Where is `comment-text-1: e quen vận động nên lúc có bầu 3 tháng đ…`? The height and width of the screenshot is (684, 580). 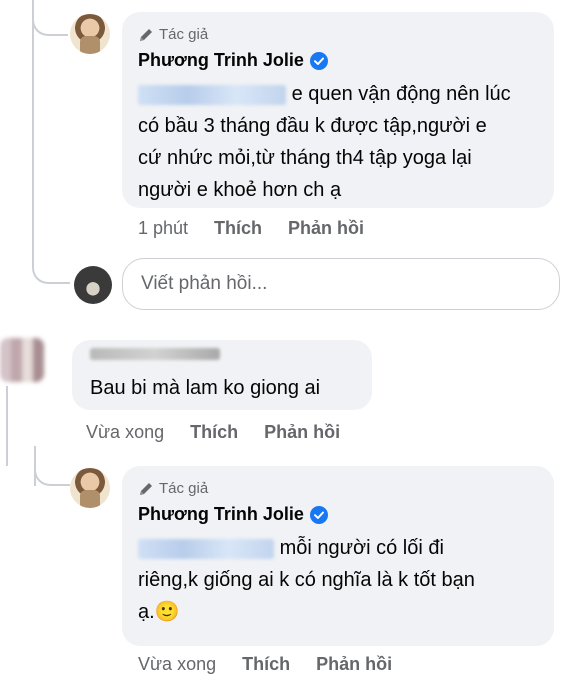
comment-text-1: e quen vận động nên lúc có bầu 3 tháng đ… is located at coordinates (344, 142).